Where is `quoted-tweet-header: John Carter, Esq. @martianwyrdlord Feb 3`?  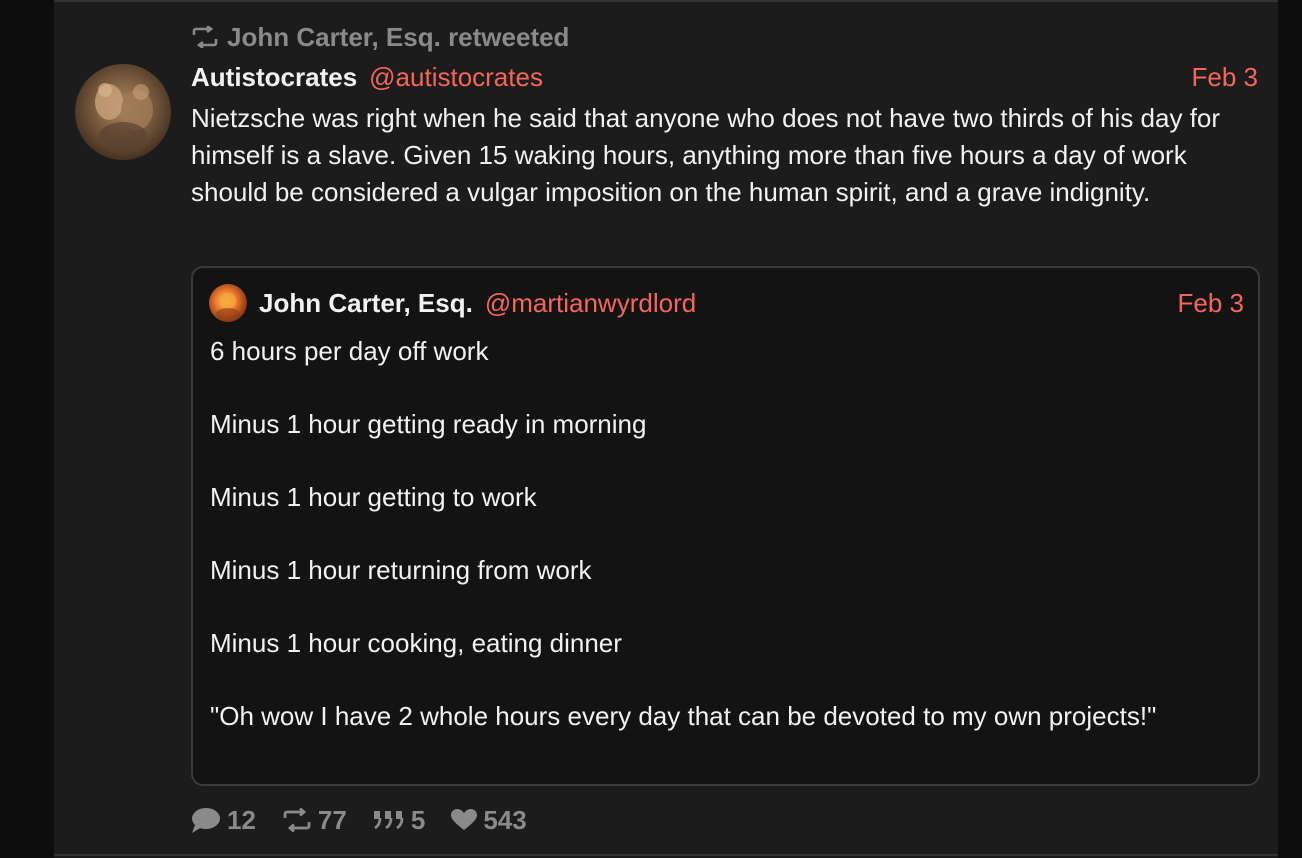 quoted-tweet-header: John Carter, Esq. @martianwyrdlord Feb 3 is located at coordinates (726, 303).